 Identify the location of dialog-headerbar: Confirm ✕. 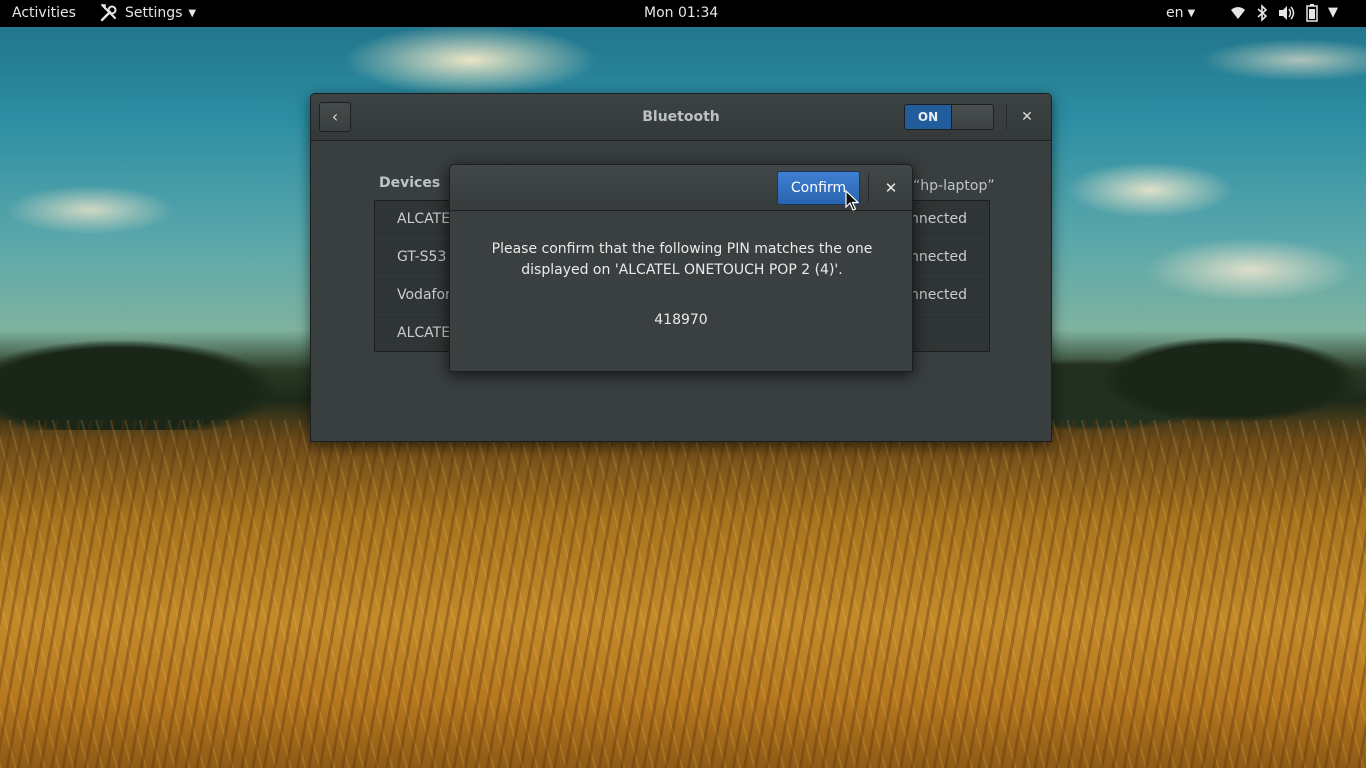
(681, 188).